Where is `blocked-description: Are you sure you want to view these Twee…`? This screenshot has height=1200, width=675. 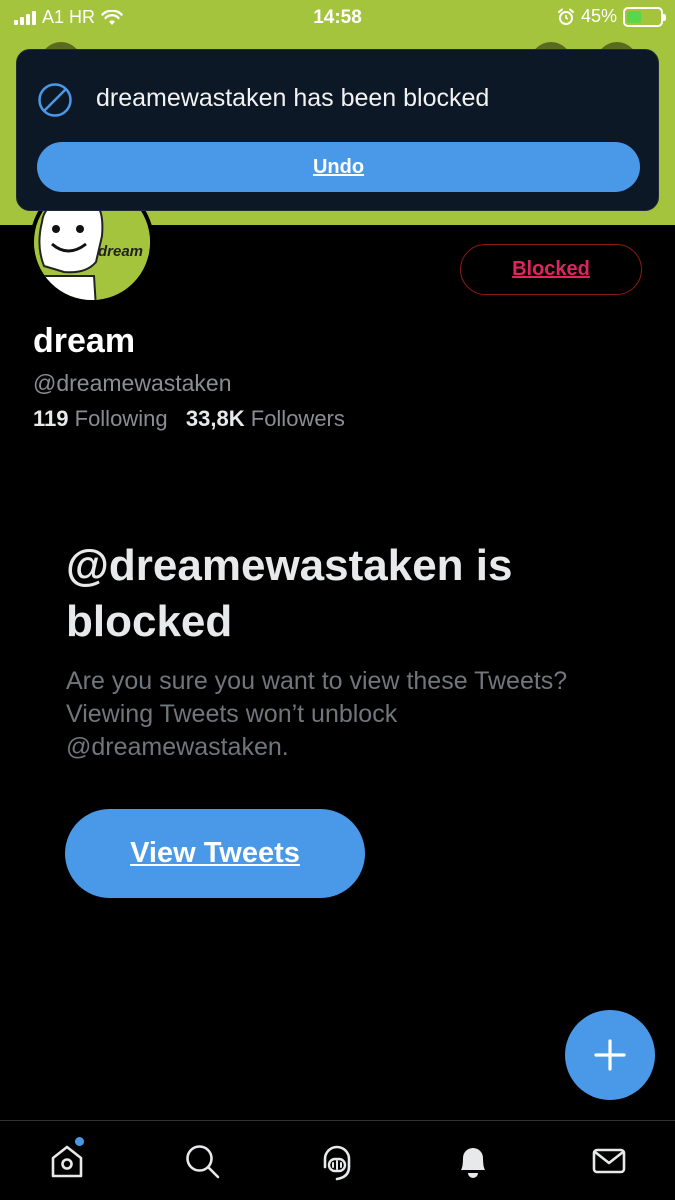 blocked-description: Are you sure you want to view these Twee… is located at coordinates (317, 714).